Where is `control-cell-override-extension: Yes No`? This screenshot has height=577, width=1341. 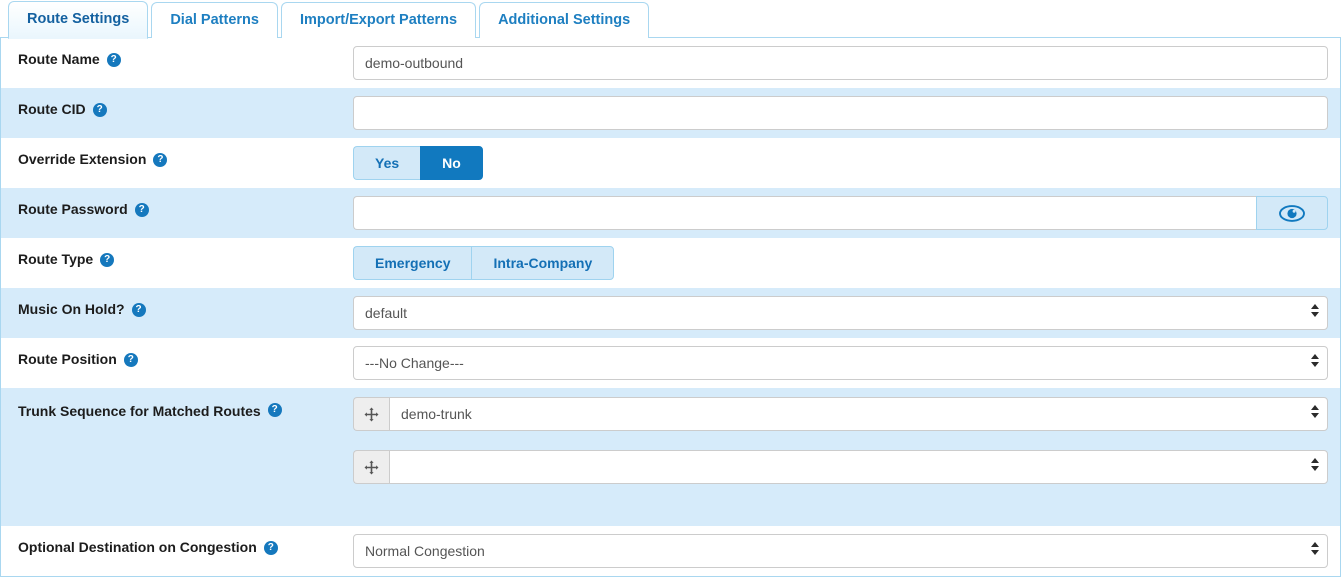 control-cell-override-extension: Yes No is located at coordinates (846, 163).